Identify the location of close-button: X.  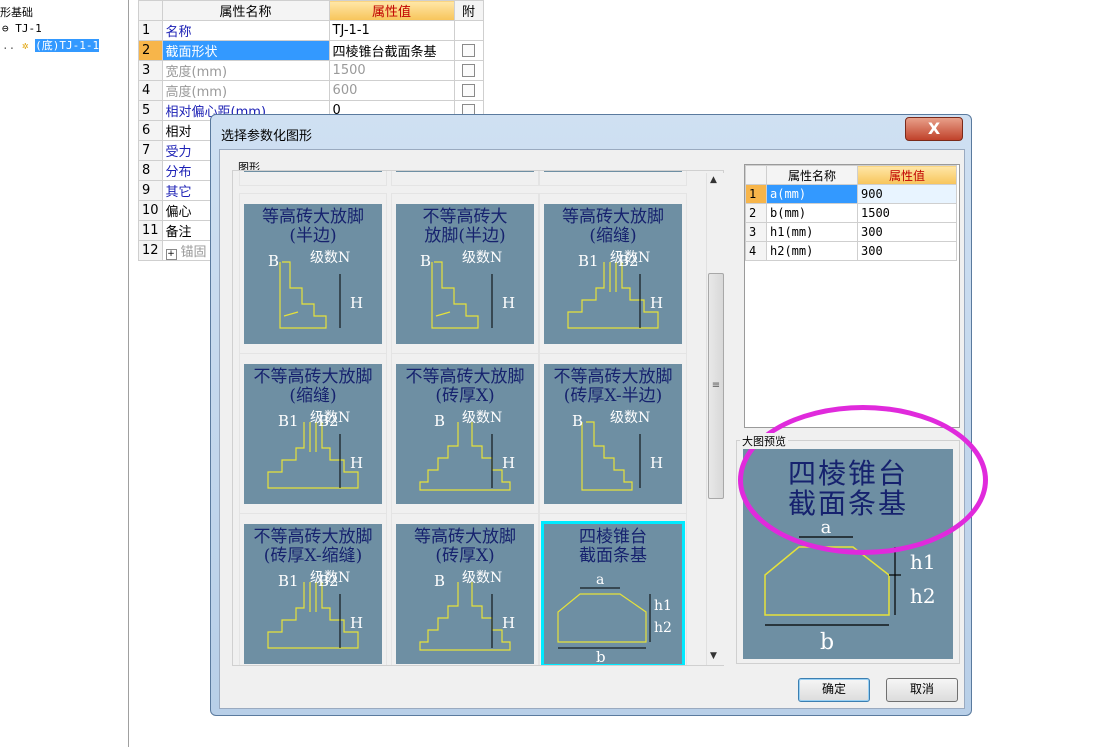
(934, 129).